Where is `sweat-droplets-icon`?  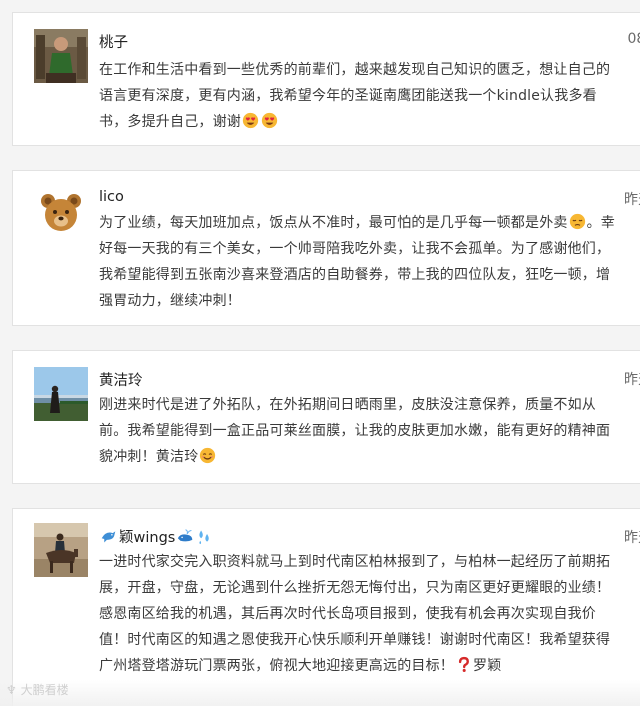 sweat-droplets-icon is located at coordinates (204, 536).